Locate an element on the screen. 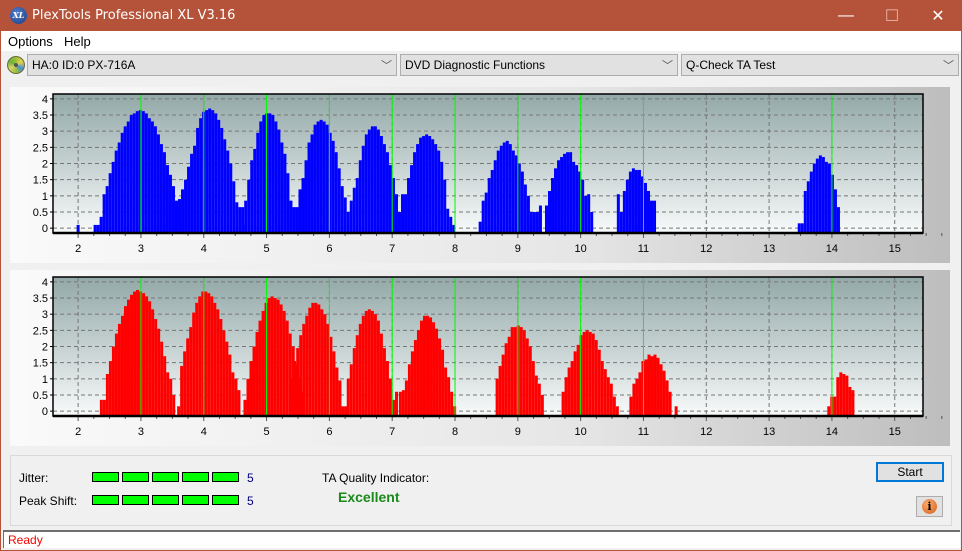  menu-help: Help is located at coordinates (77, 41).